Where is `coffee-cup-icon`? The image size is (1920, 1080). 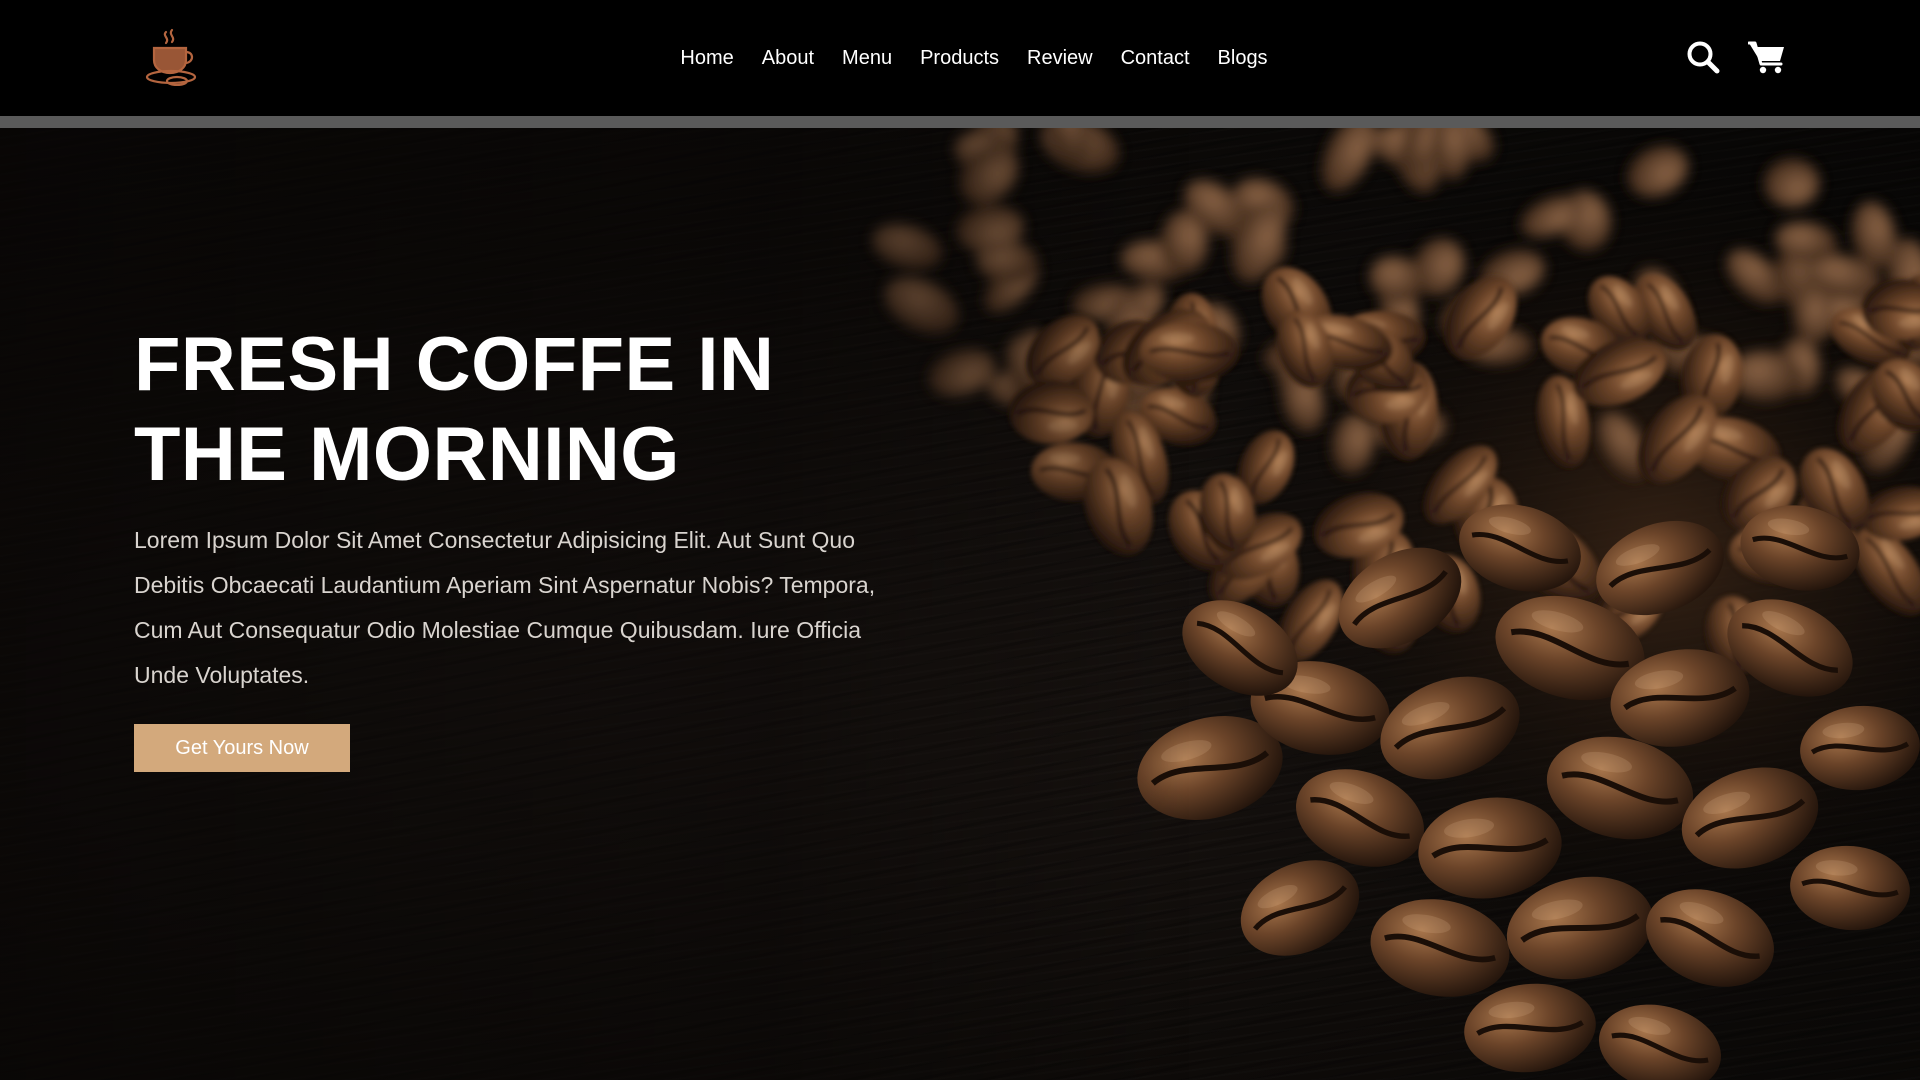
coffee-cup-icon is located at coordinates (171, 56).